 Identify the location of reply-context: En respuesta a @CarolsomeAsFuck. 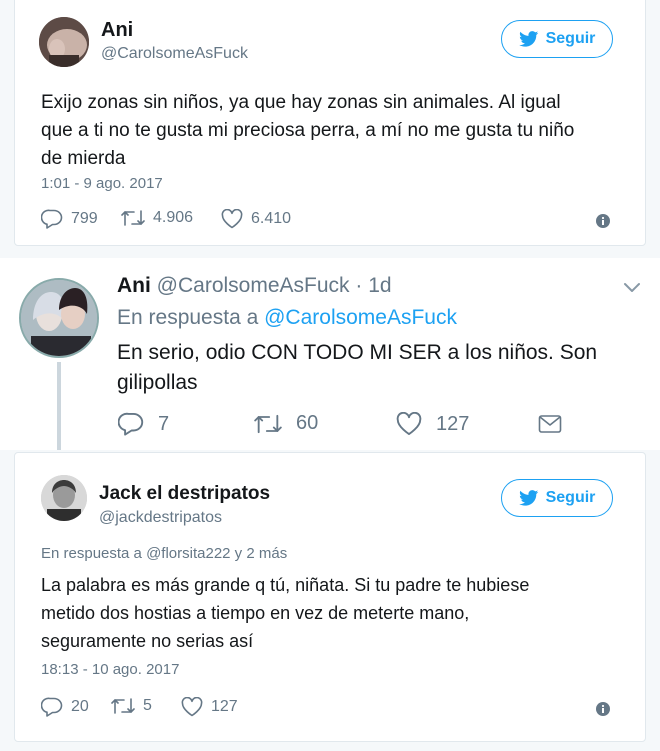
(287, 318).